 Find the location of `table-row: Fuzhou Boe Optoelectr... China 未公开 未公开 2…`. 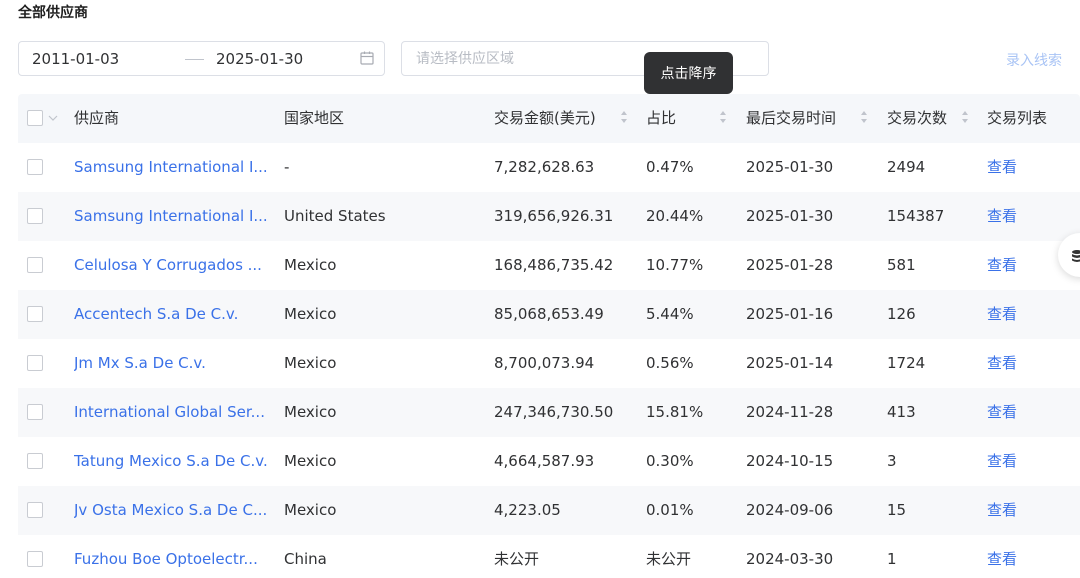

table-row: Fuzhou Boe Optoelectr... China 未公开 未公开 2… is located at coordinates (549, 556).